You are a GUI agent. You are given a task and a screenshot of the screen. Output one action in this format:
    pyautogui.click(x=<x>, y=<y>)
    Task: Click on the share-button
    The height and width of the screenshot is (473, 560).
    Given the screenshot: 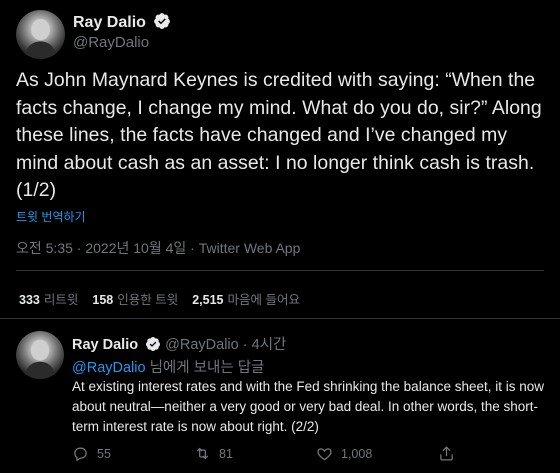 What is the action you would take?
    pyautogui.click(x=499, y=453)
    